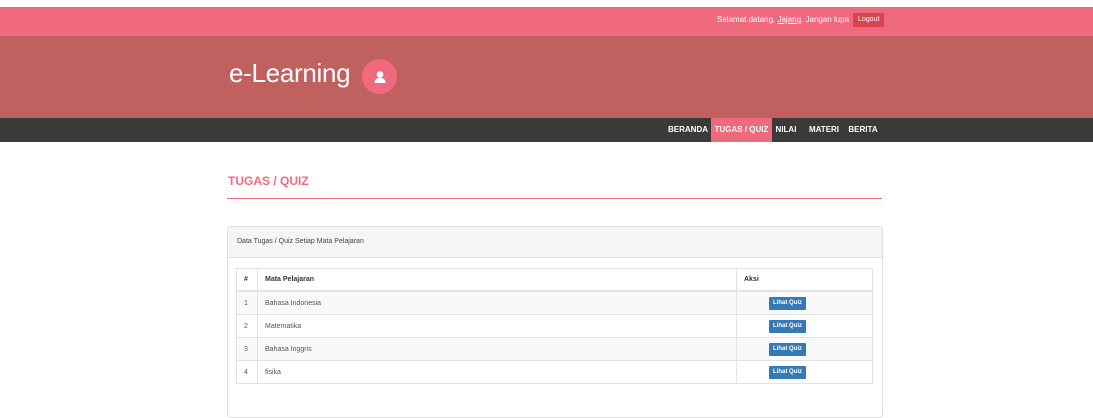 The width and height of the screenshot is (1093, 418). What do you see at coordinates (825, 19) in the screenshot?
I see `welcome-suffix: . Jangan lupa` at bounding box center [825, 19].